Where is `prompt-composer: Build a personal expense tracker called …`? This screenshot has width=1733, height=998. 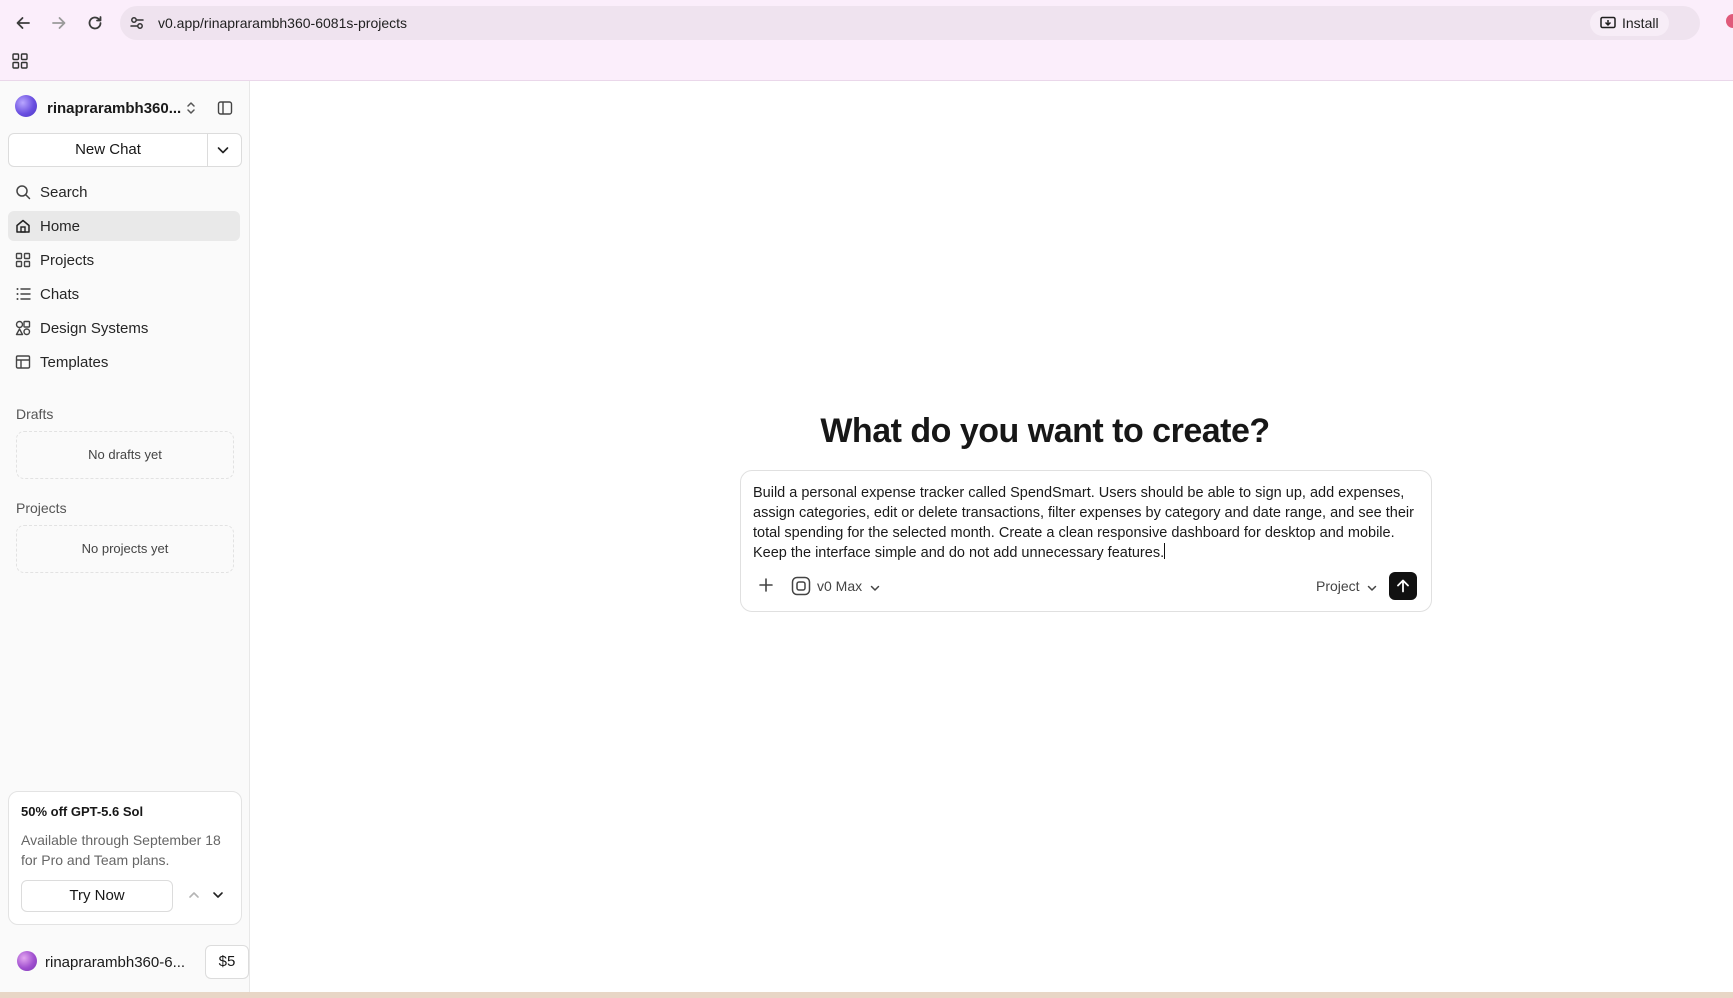
prompt-composer: Build a personal expense tracker called … is located at coordinates (1086, 541).